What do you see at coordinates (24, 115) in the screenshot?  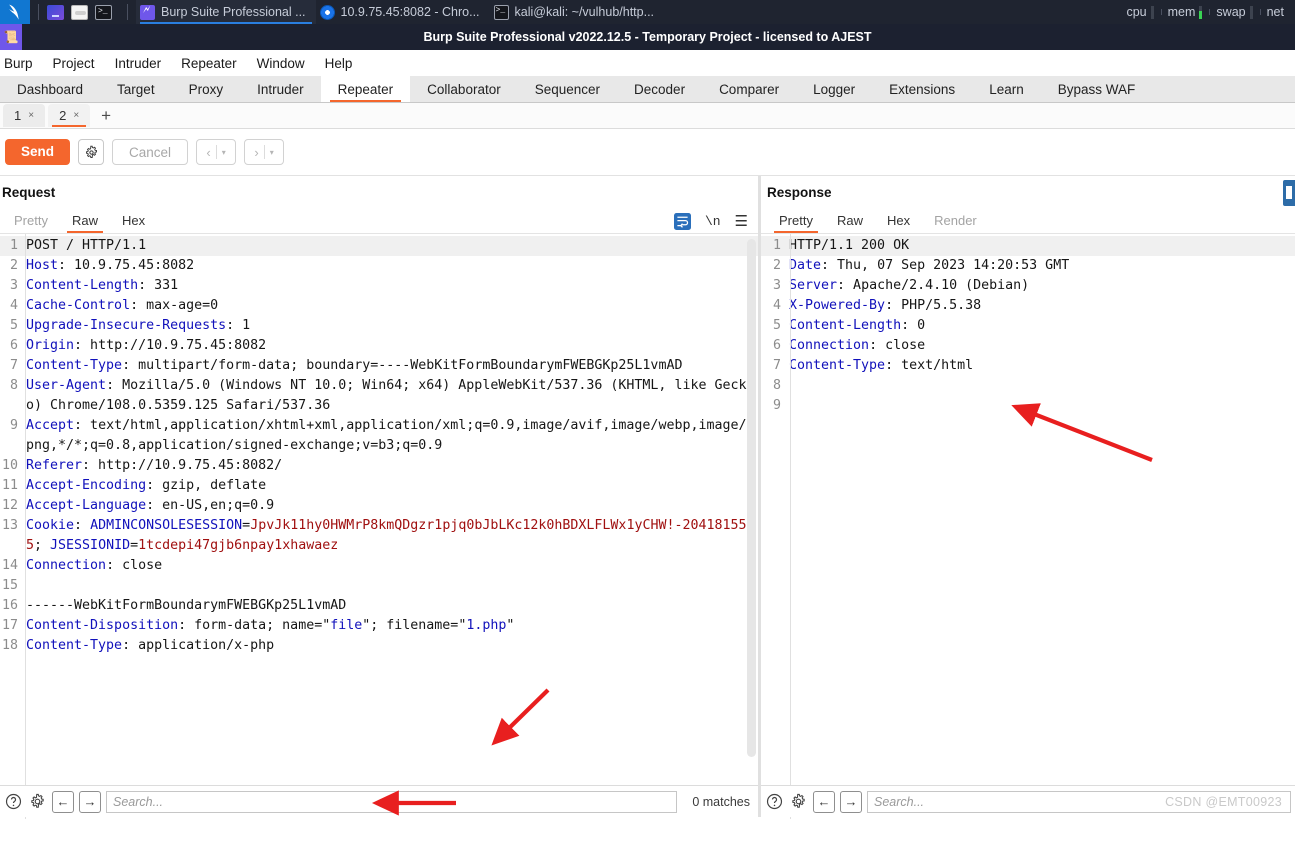 I see `repeater-tab-1: 1 ×` at bounding box center [24, 115].